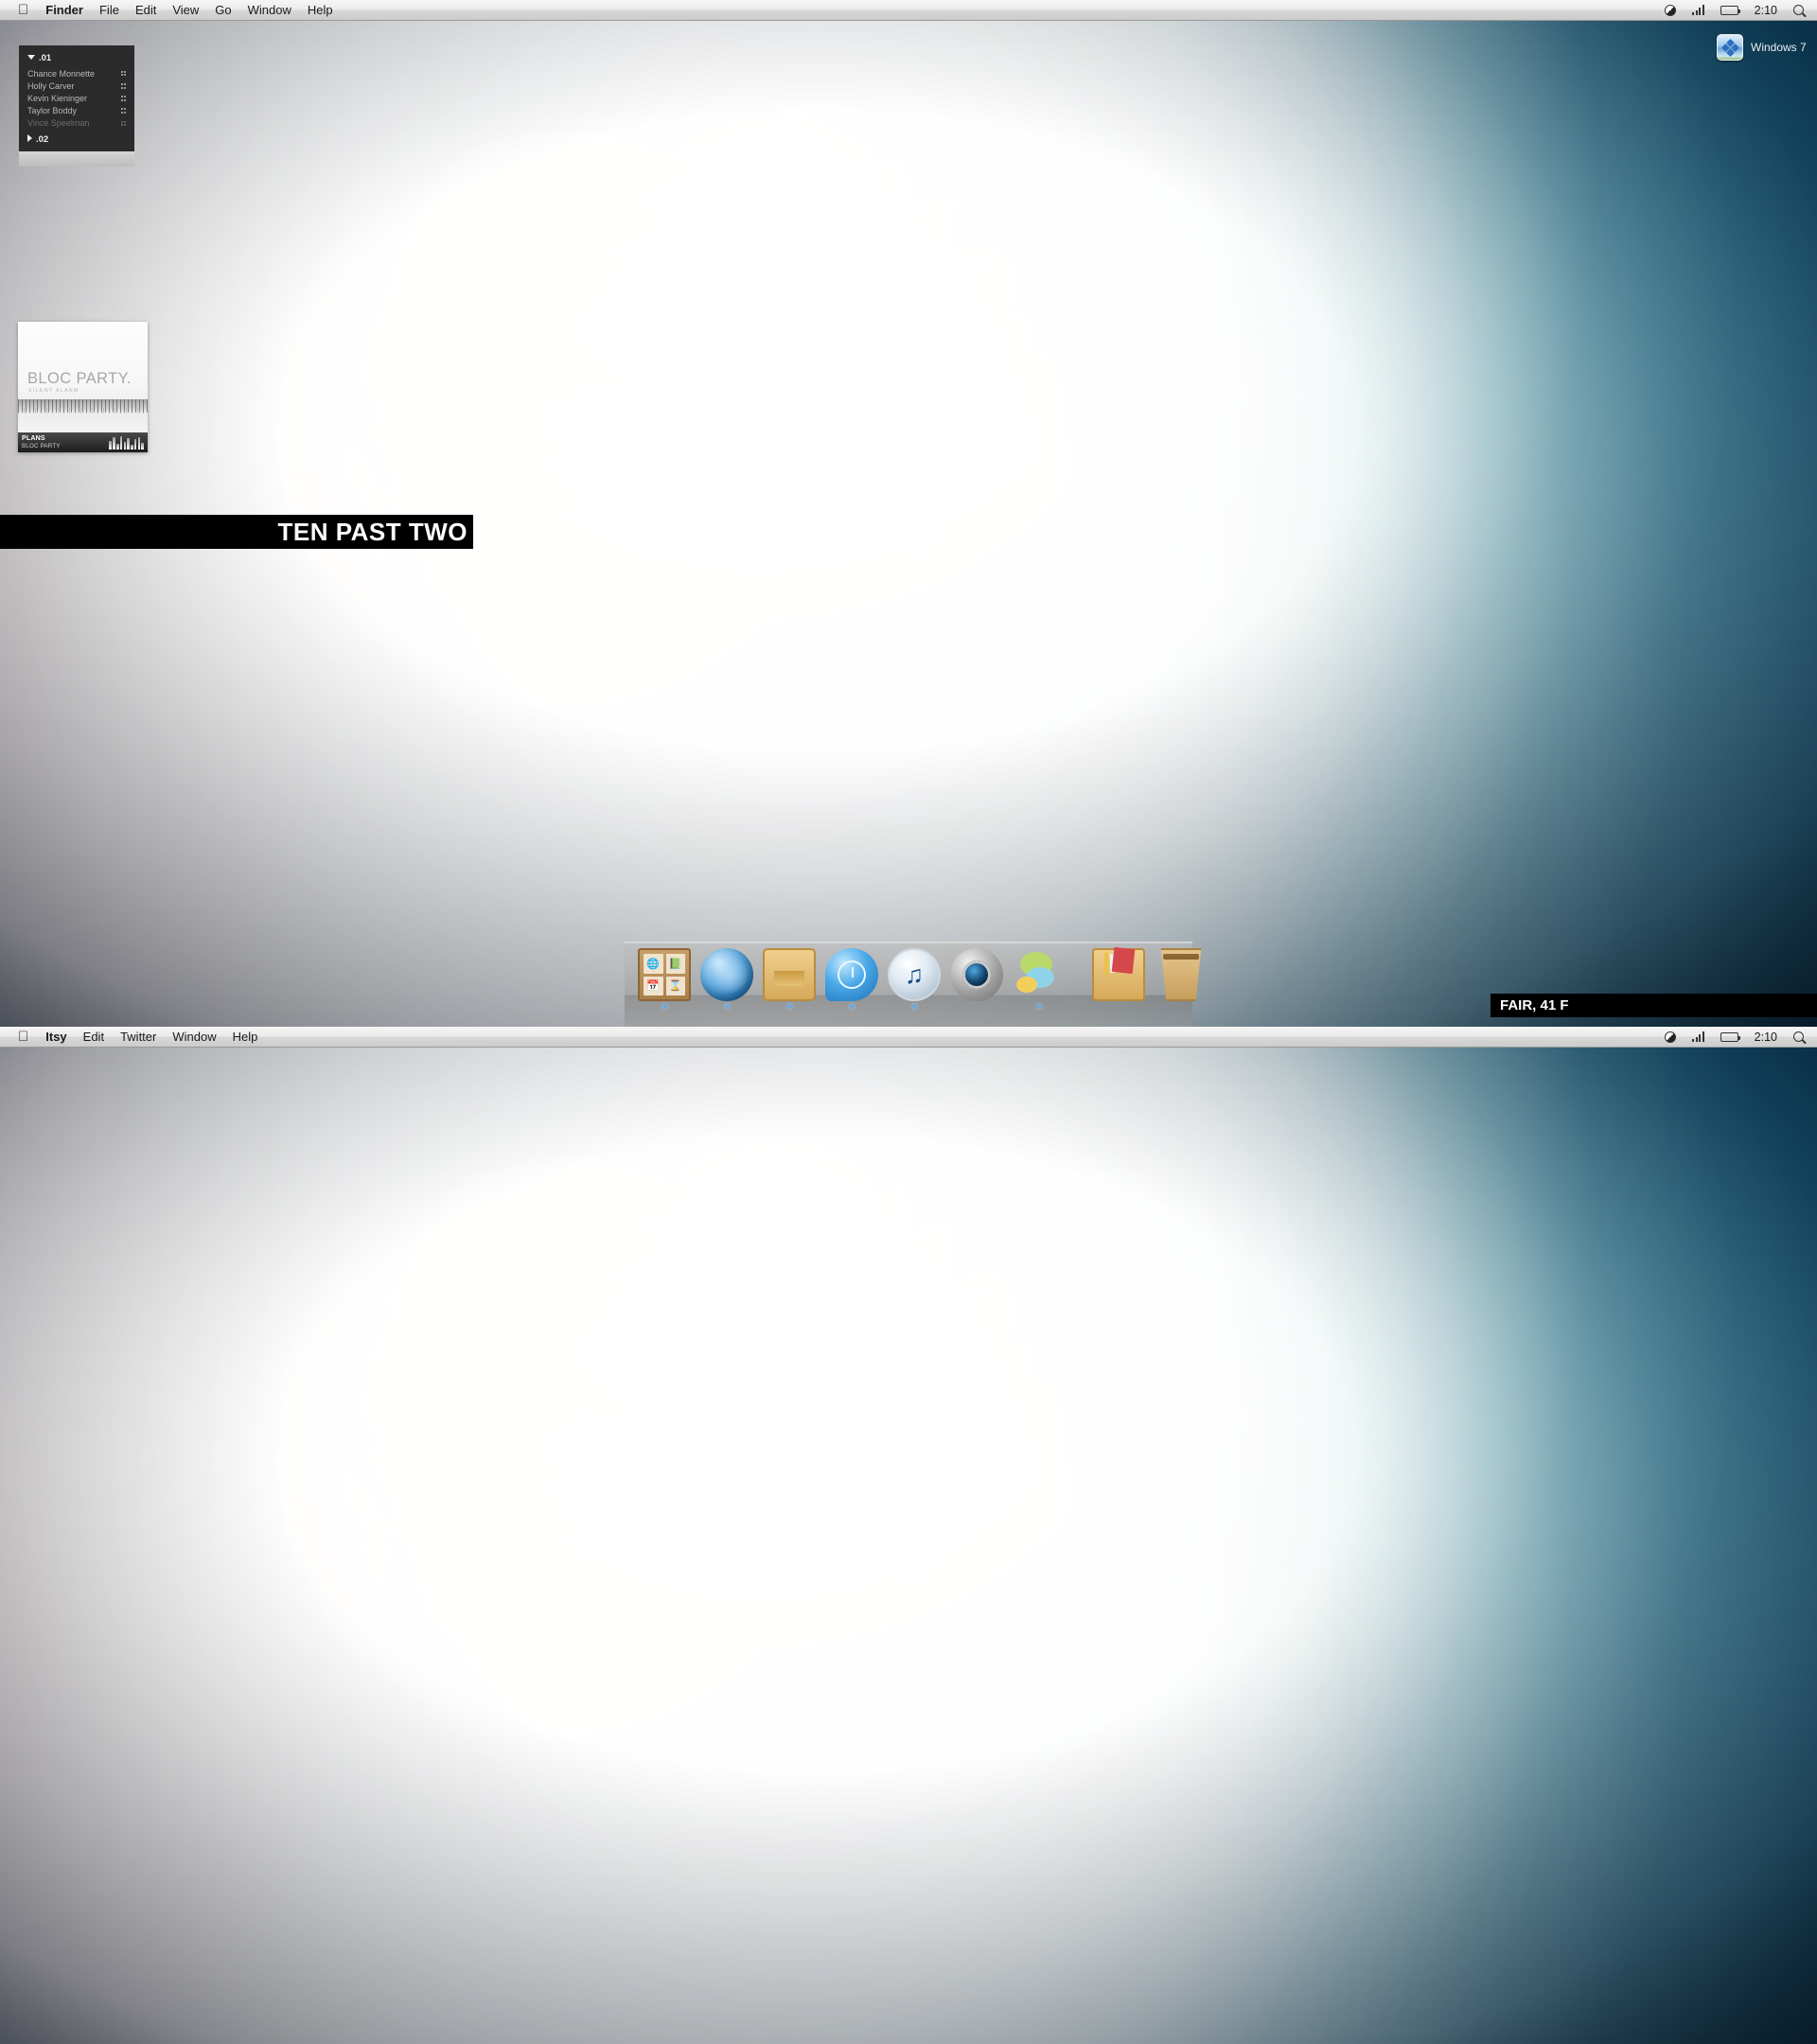 Image resolution: width=1817 pixels, height=2044 pixels. I want to click on task-name: Kevin Kieninger, so click(57, 98).